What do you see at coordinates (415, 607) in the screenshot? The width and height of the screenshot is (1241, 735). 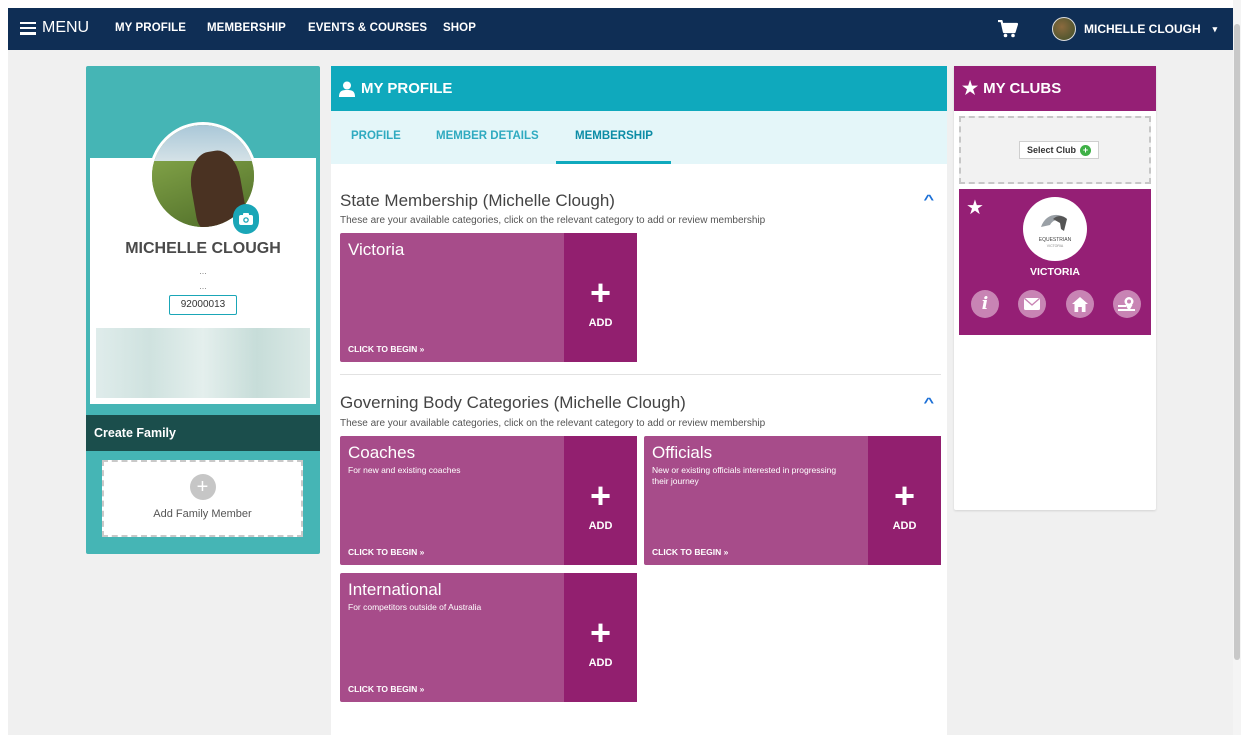 I see `category-description: For competitors outside of Australia` at bounding box center [415, 607].